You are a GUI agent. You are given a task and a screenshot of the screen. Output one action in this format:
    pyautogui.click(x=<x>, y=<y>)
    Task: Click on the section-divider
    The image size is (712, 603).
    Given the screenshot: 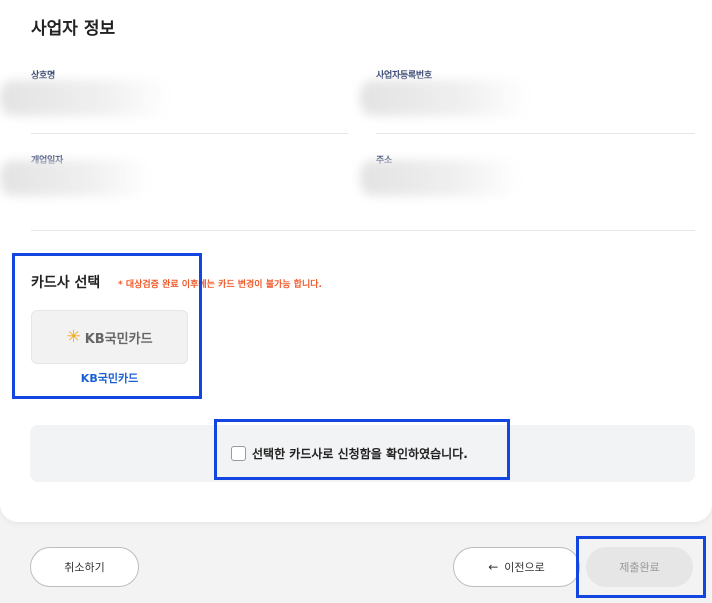 What is the action you would take?
    pyautogui.click(x=363, y=230)
    